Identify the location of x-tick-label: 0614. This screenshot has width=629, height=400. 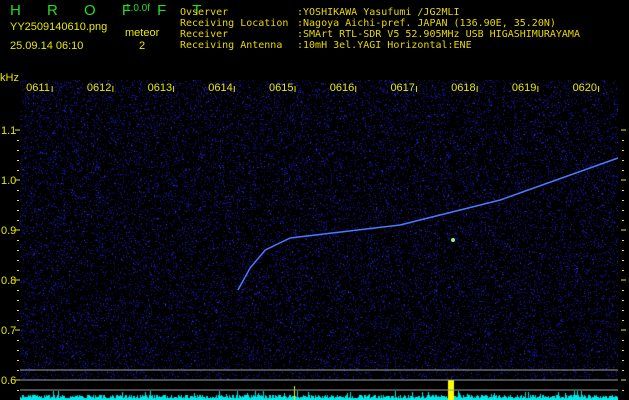
(220, 88).